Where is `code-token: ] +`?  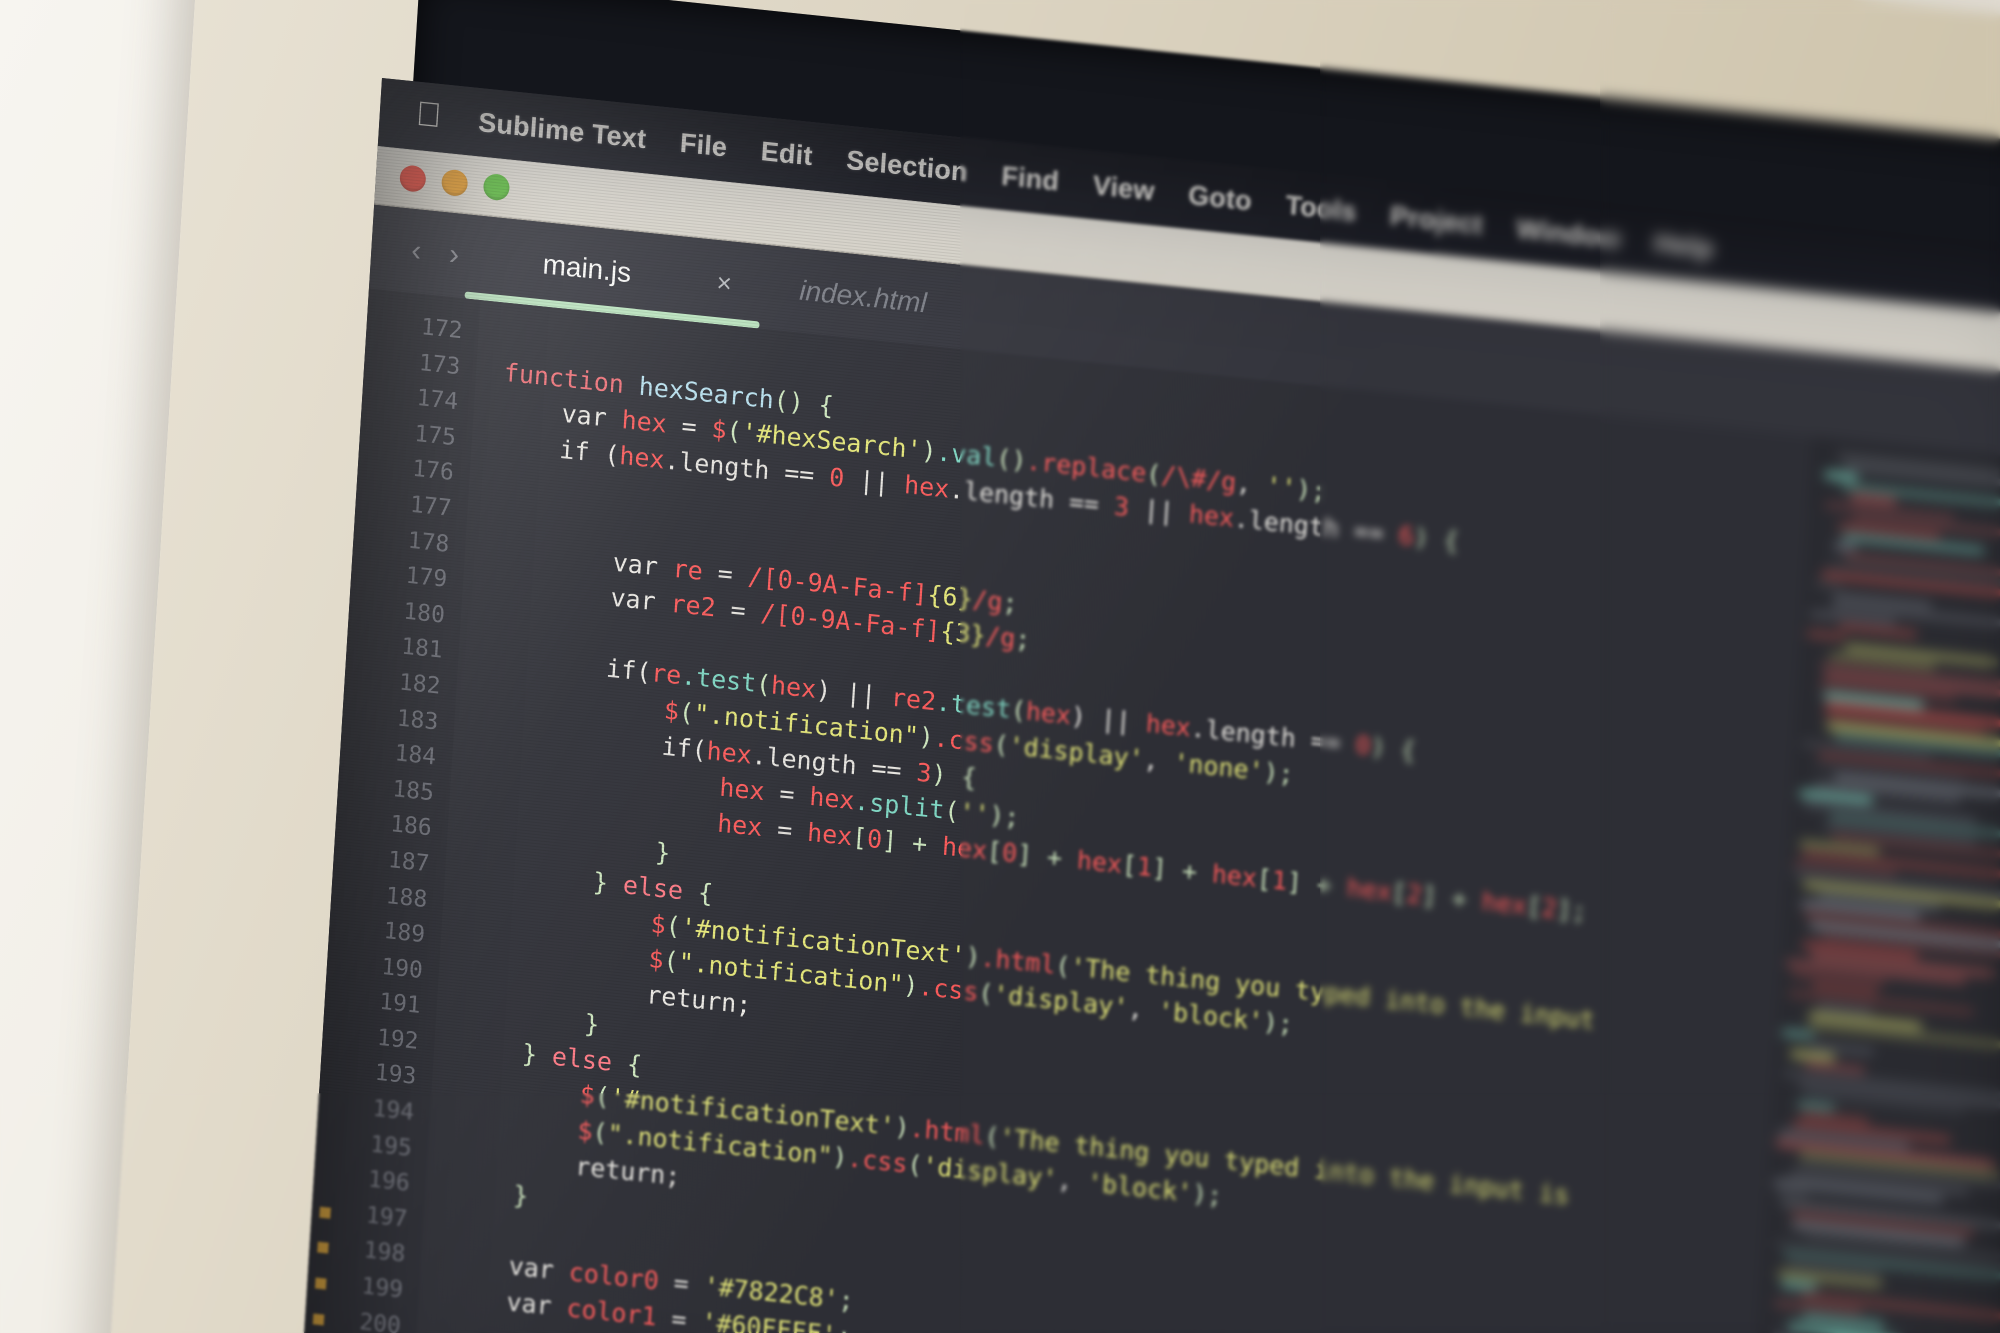 code-token: ] + is located at coordinates (912, 843).